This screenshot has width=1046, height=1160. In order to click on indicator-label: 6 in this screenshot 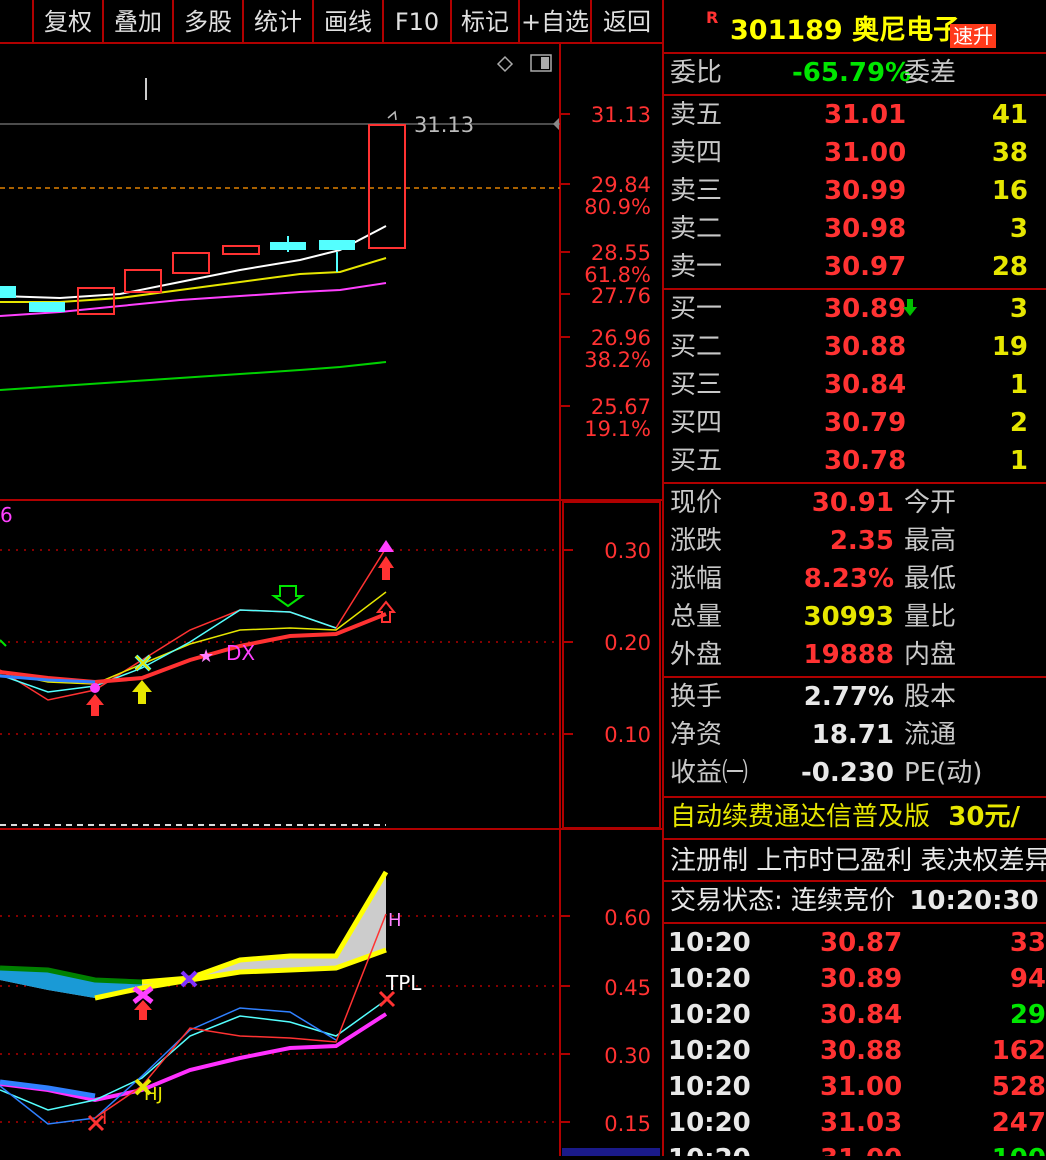, I will do `click(6, 515)`.